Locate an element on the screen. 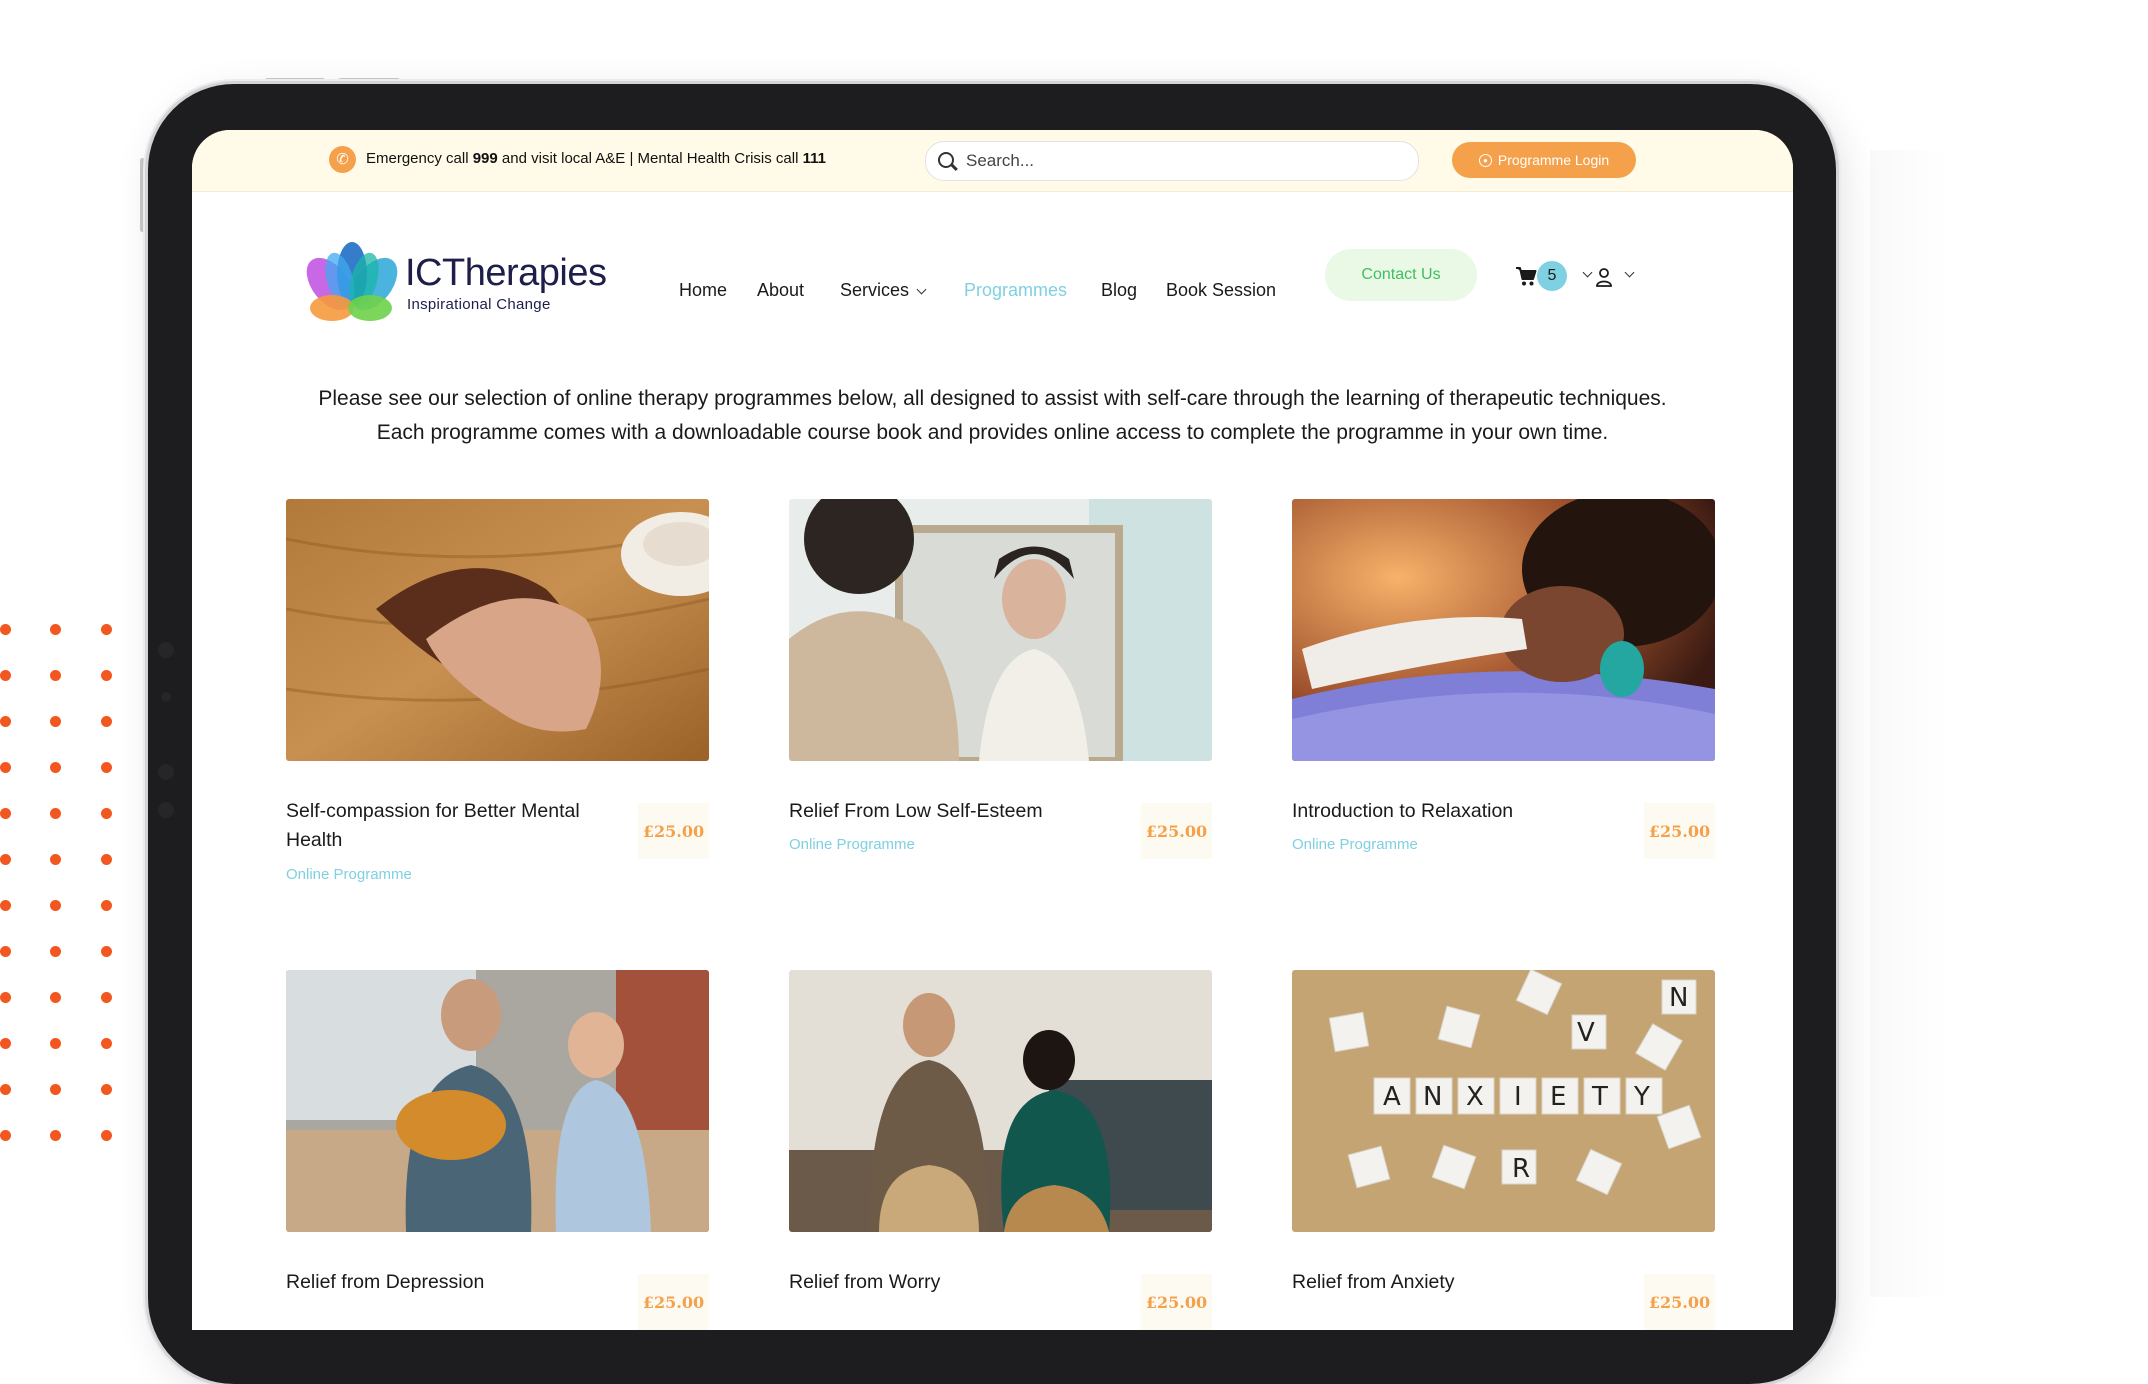 Image resolution: width=2148 pixels, height=1384 pixels. product-title: Introduction to Relaxation is located at coordinates (1457, 811).